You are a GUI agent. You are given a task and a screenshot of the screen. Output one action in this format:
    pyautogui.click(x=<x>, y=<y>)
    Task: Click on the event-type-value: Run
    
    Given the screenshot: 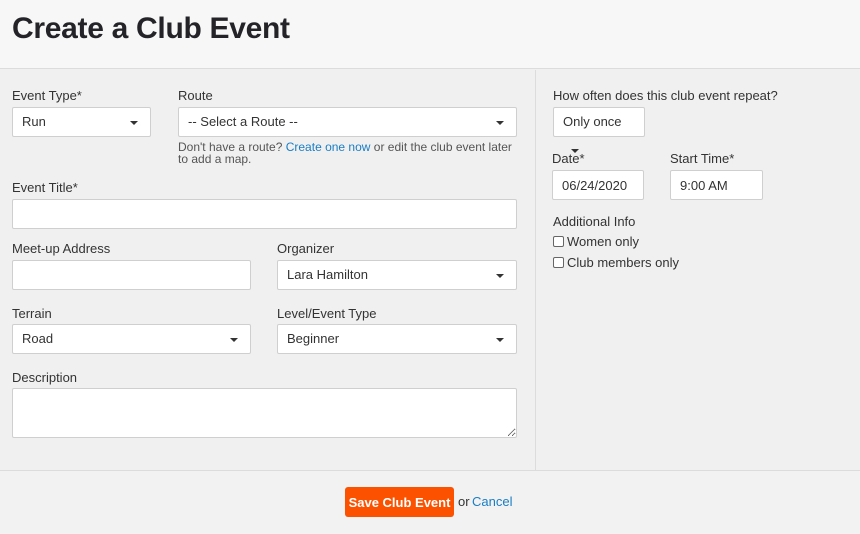 What is the action you would take?
    pyautogui.click(x=34, y=121)
    